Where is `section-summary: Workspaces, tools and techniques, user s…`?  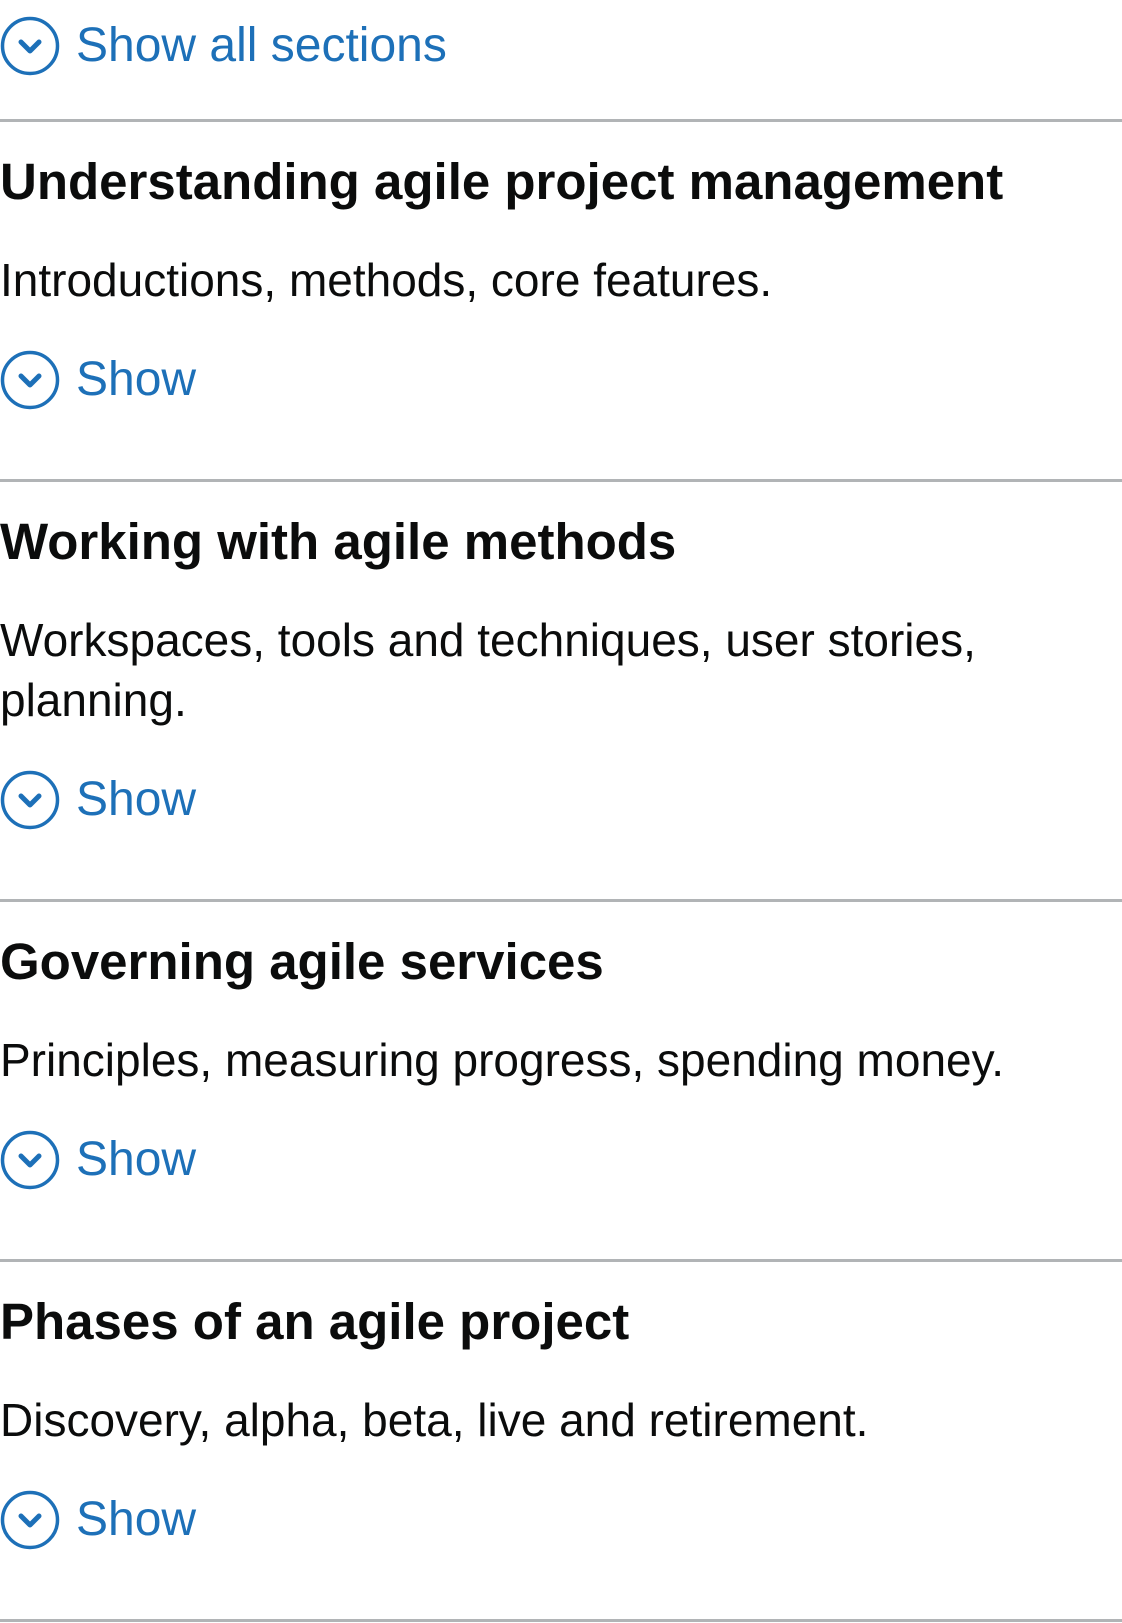
section-summary: Workspaces, tools and techniques, user s… is located at coordinates (488, 670).